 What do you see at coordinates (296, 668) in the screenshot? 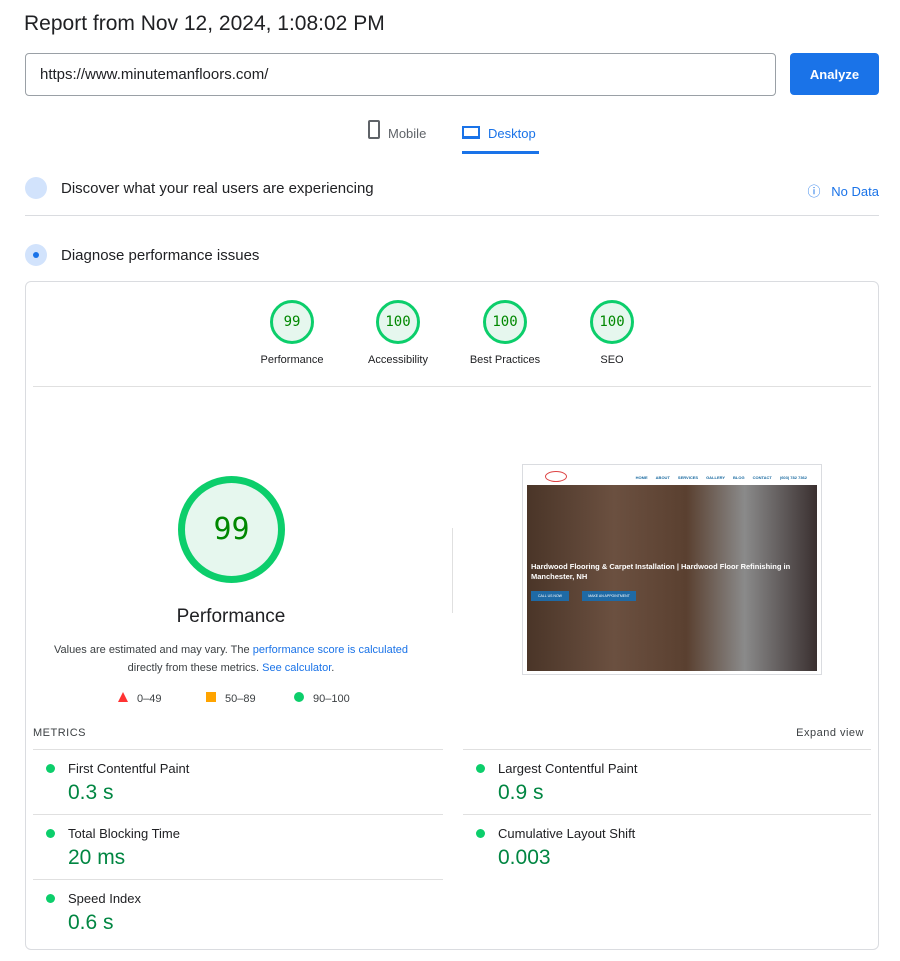
I see `calculator-link: See calculator` at bounding box center [296, 668].